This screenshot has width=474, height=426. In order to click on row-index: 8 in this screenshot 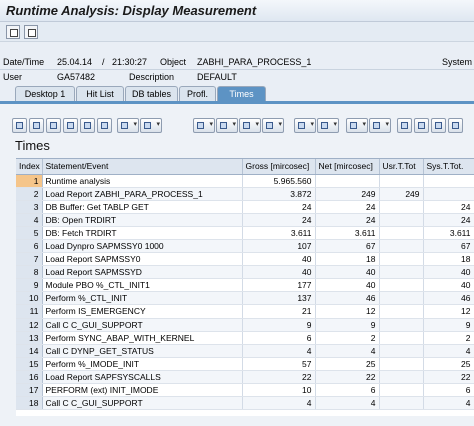, I will do `click(29, 272)`.